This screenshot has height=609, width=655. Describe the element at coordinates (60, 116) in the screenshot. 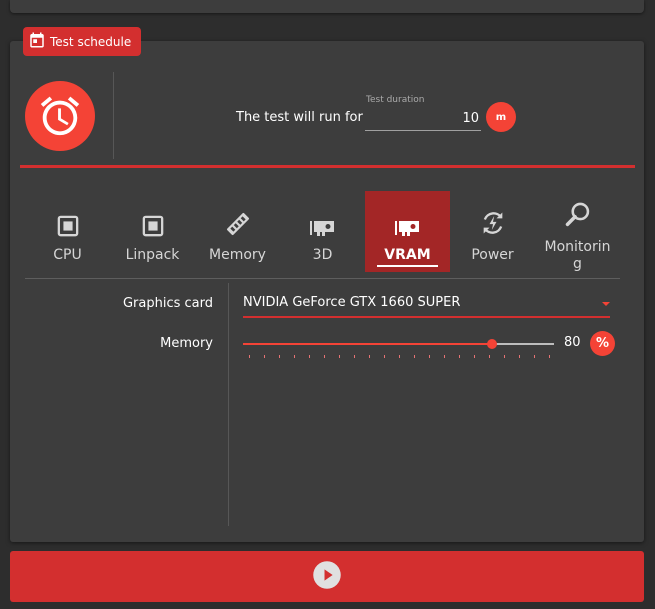

I see `alarm-clock-icon` at that location.